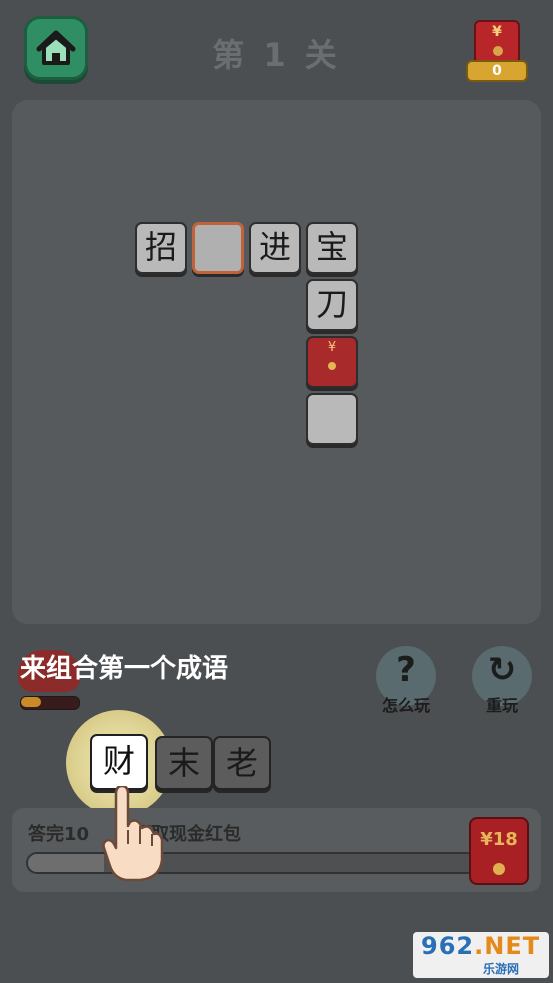 The height and width of the screenshot is (983, 553). I want to click on red-envelope-counter: ¥ 0, so click(497, 51).